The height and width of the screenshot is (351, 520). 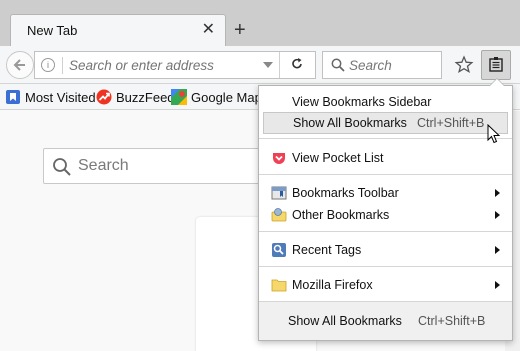 What do you see at coordinates (260, 23) in the screenshot?
I see `tab-strip: New Tab ✕ +` at bounding box center [260, 23].